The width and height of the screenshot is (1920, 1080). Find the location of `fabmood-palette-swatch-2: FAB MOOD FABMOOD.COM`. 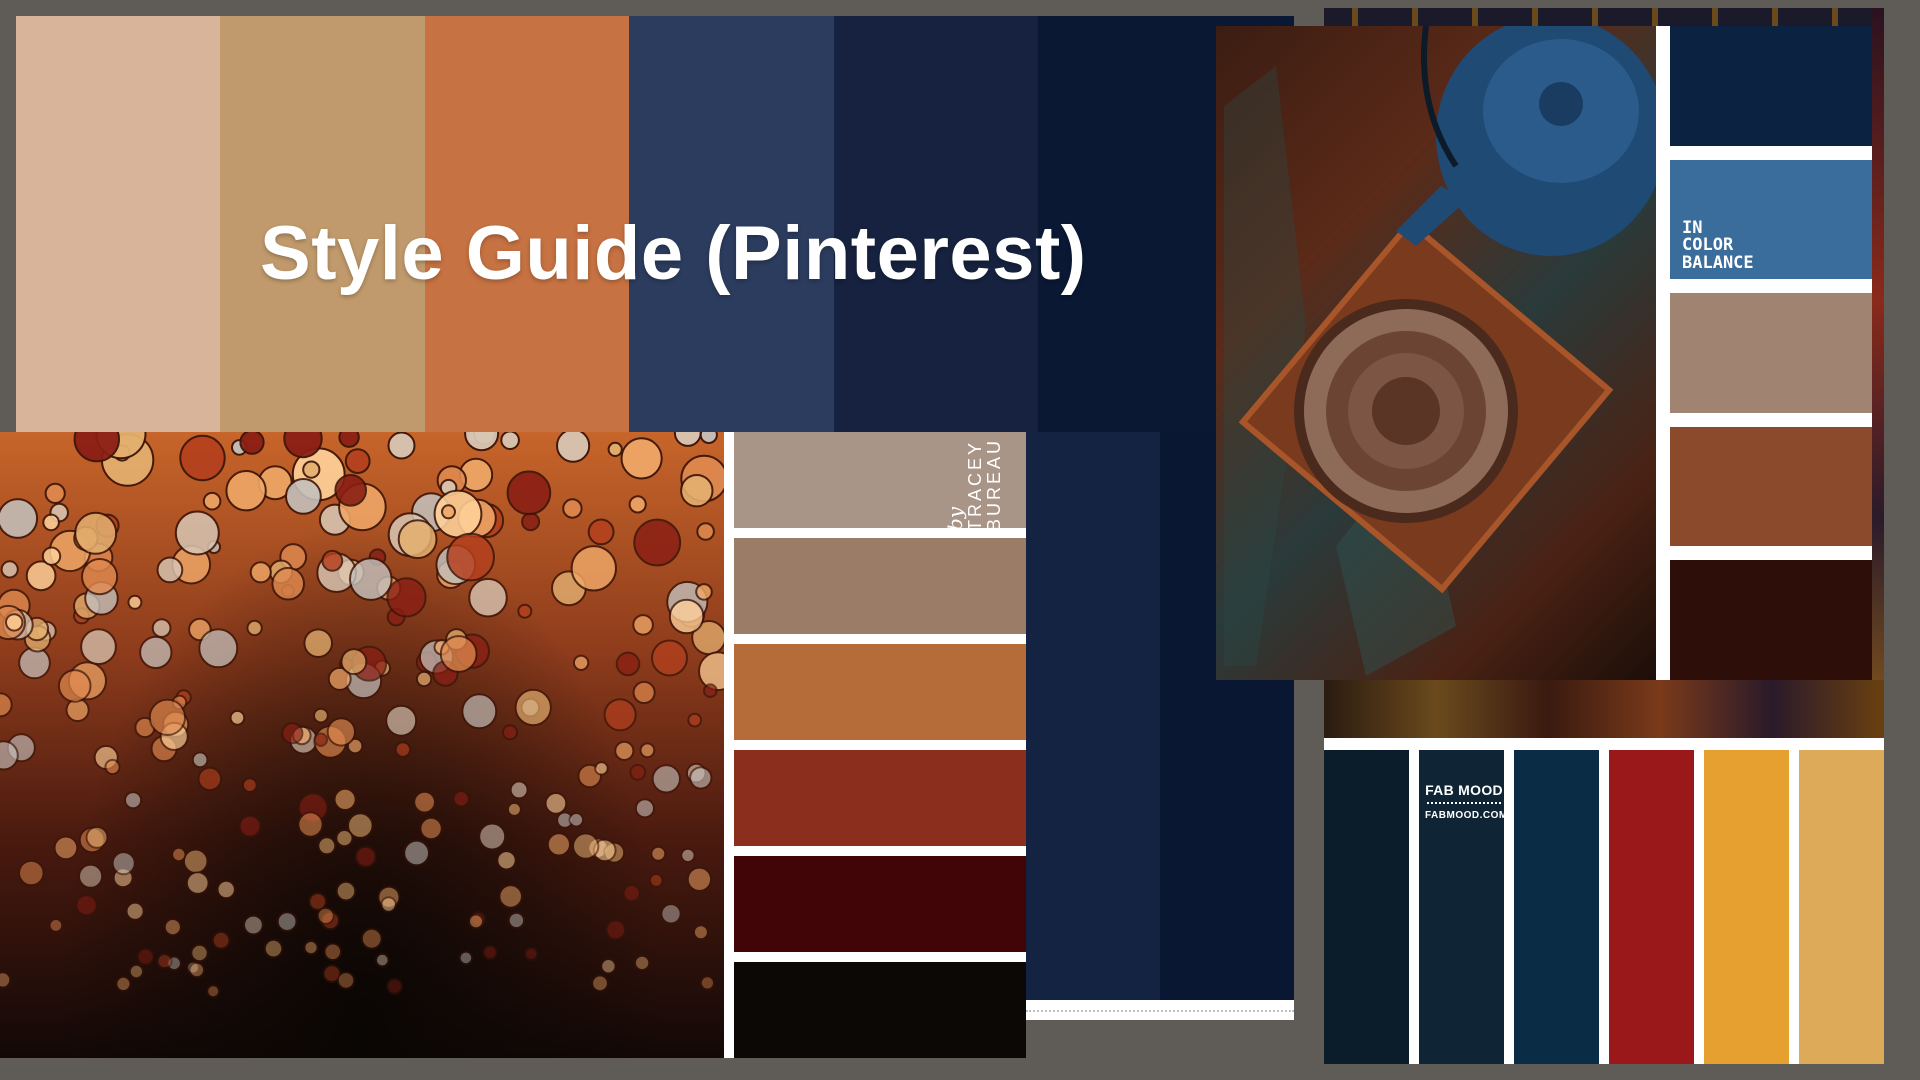

fabmood-palette-swatch-2: FAB MOOD FABMOOD.COM is located at coordinates (1463, 907).